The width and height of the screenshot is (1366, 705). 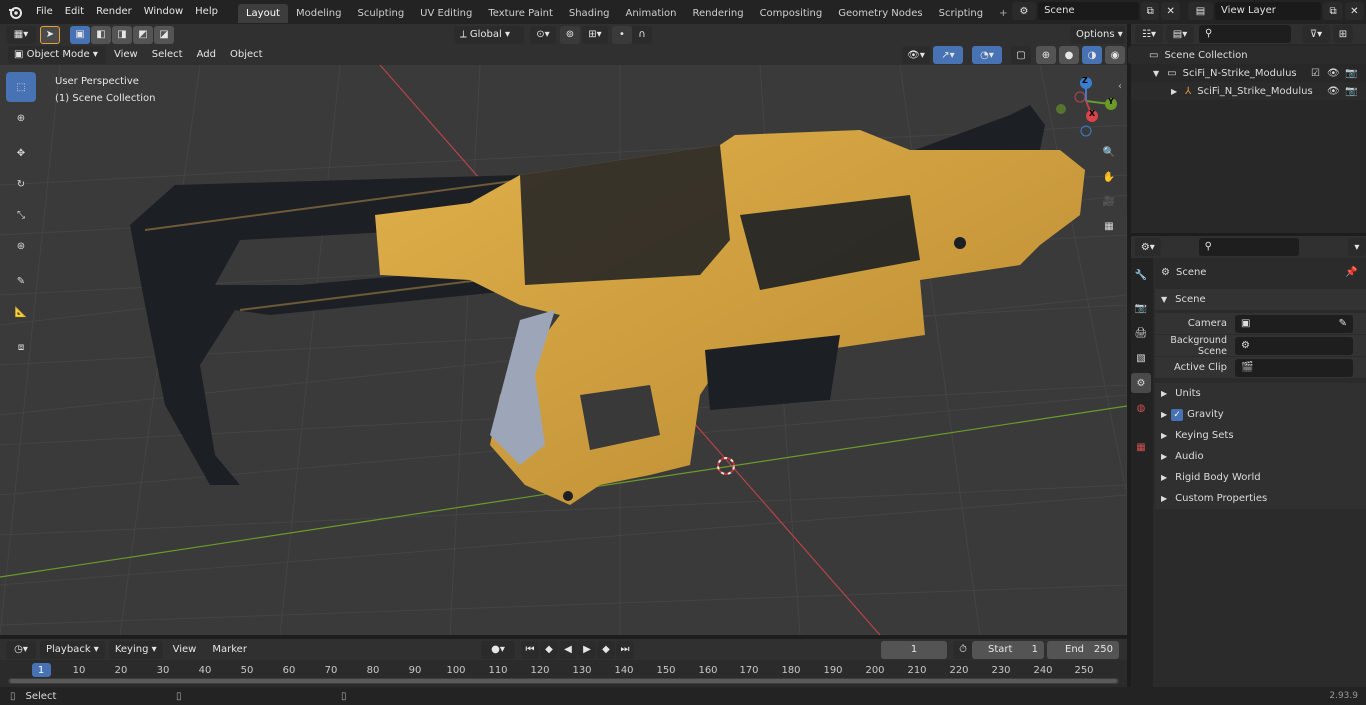 I want to click on orientation-dropdown: ⟂ Global ▾, so click(x=489, y=34).